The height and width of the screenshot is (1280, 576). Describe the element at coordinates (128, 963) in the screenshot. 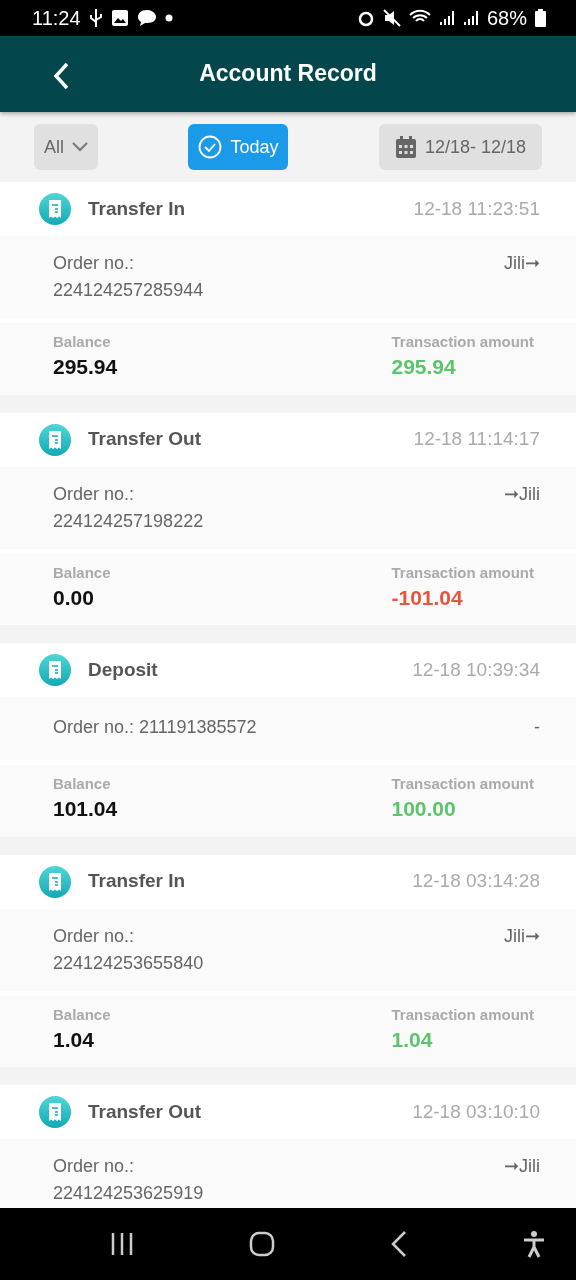

I see `order-number: 224124253655840` at that location.